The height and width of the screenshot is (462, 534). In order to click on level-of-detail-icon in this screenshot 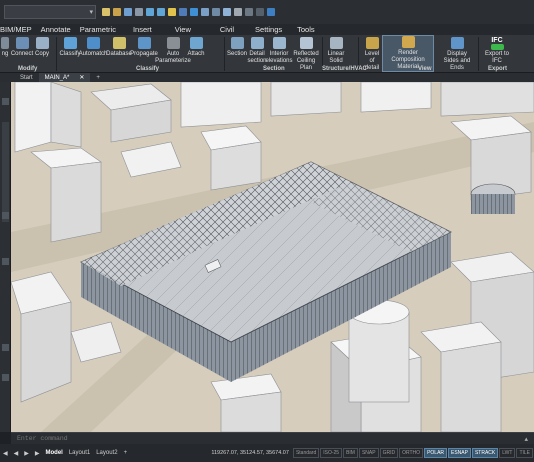, I will do `click(372, 43)`.